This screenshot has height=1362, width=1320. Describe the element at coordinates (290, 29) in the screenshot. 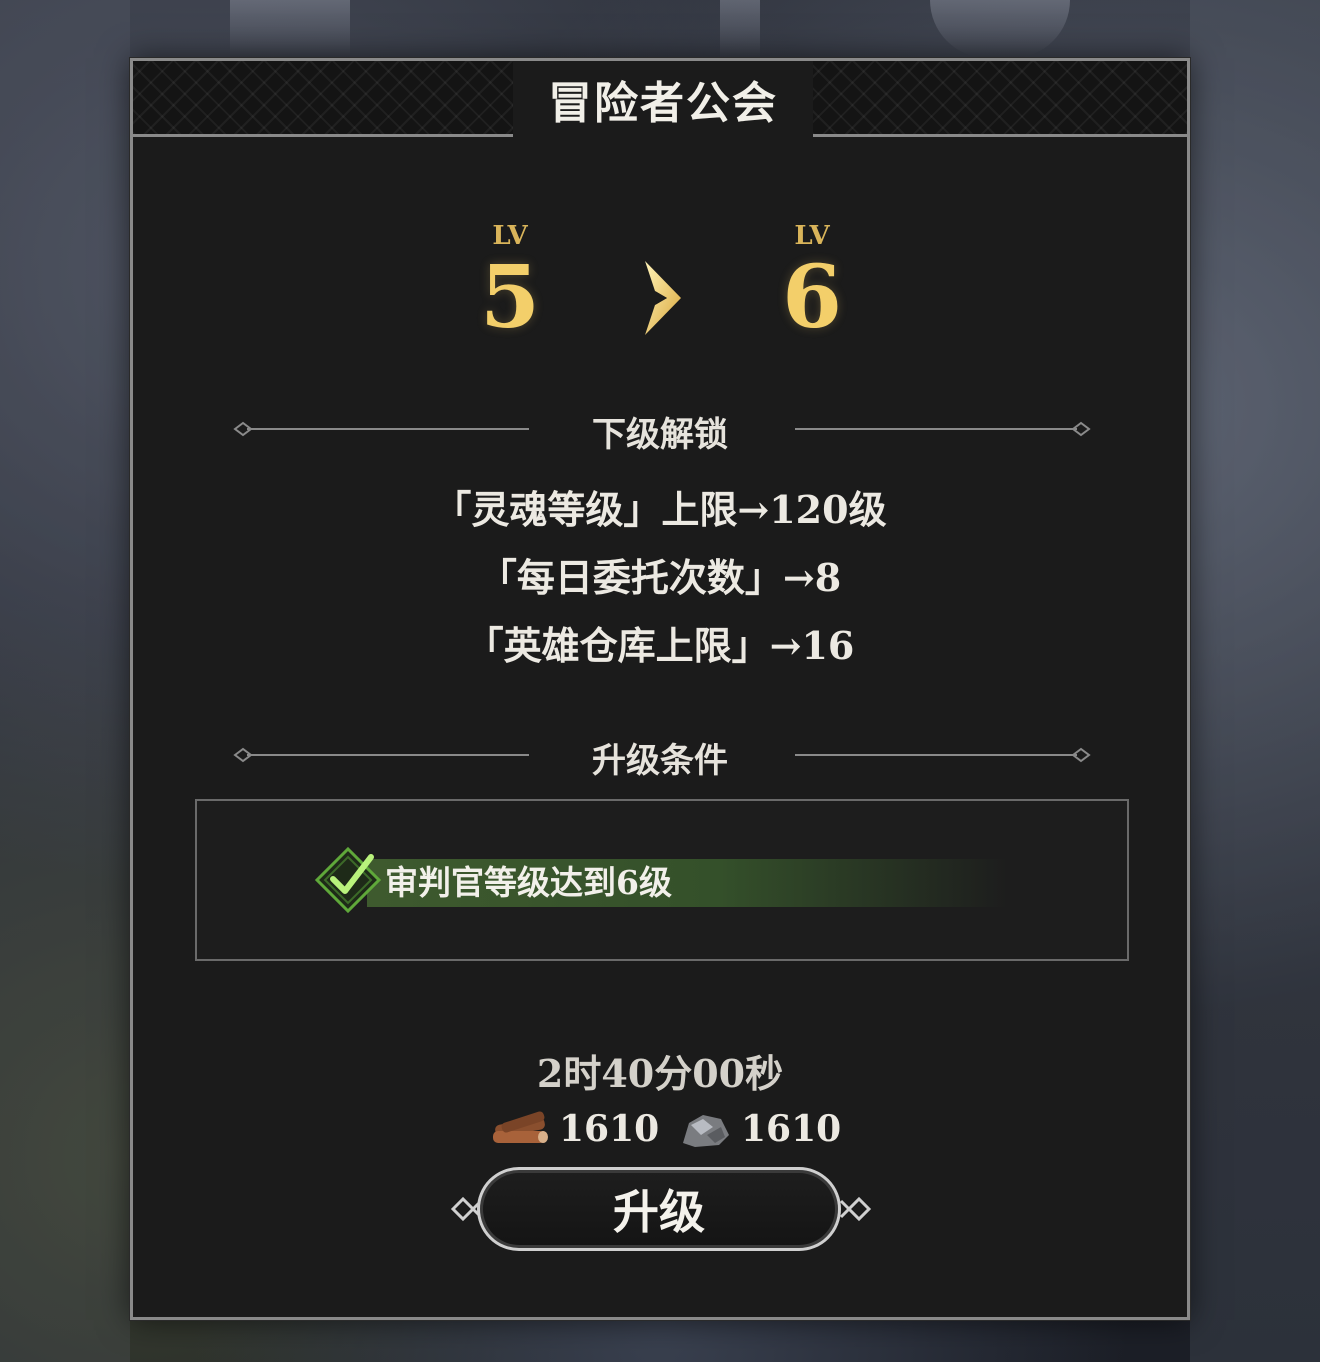

I see `bg-tower-top` at that location.